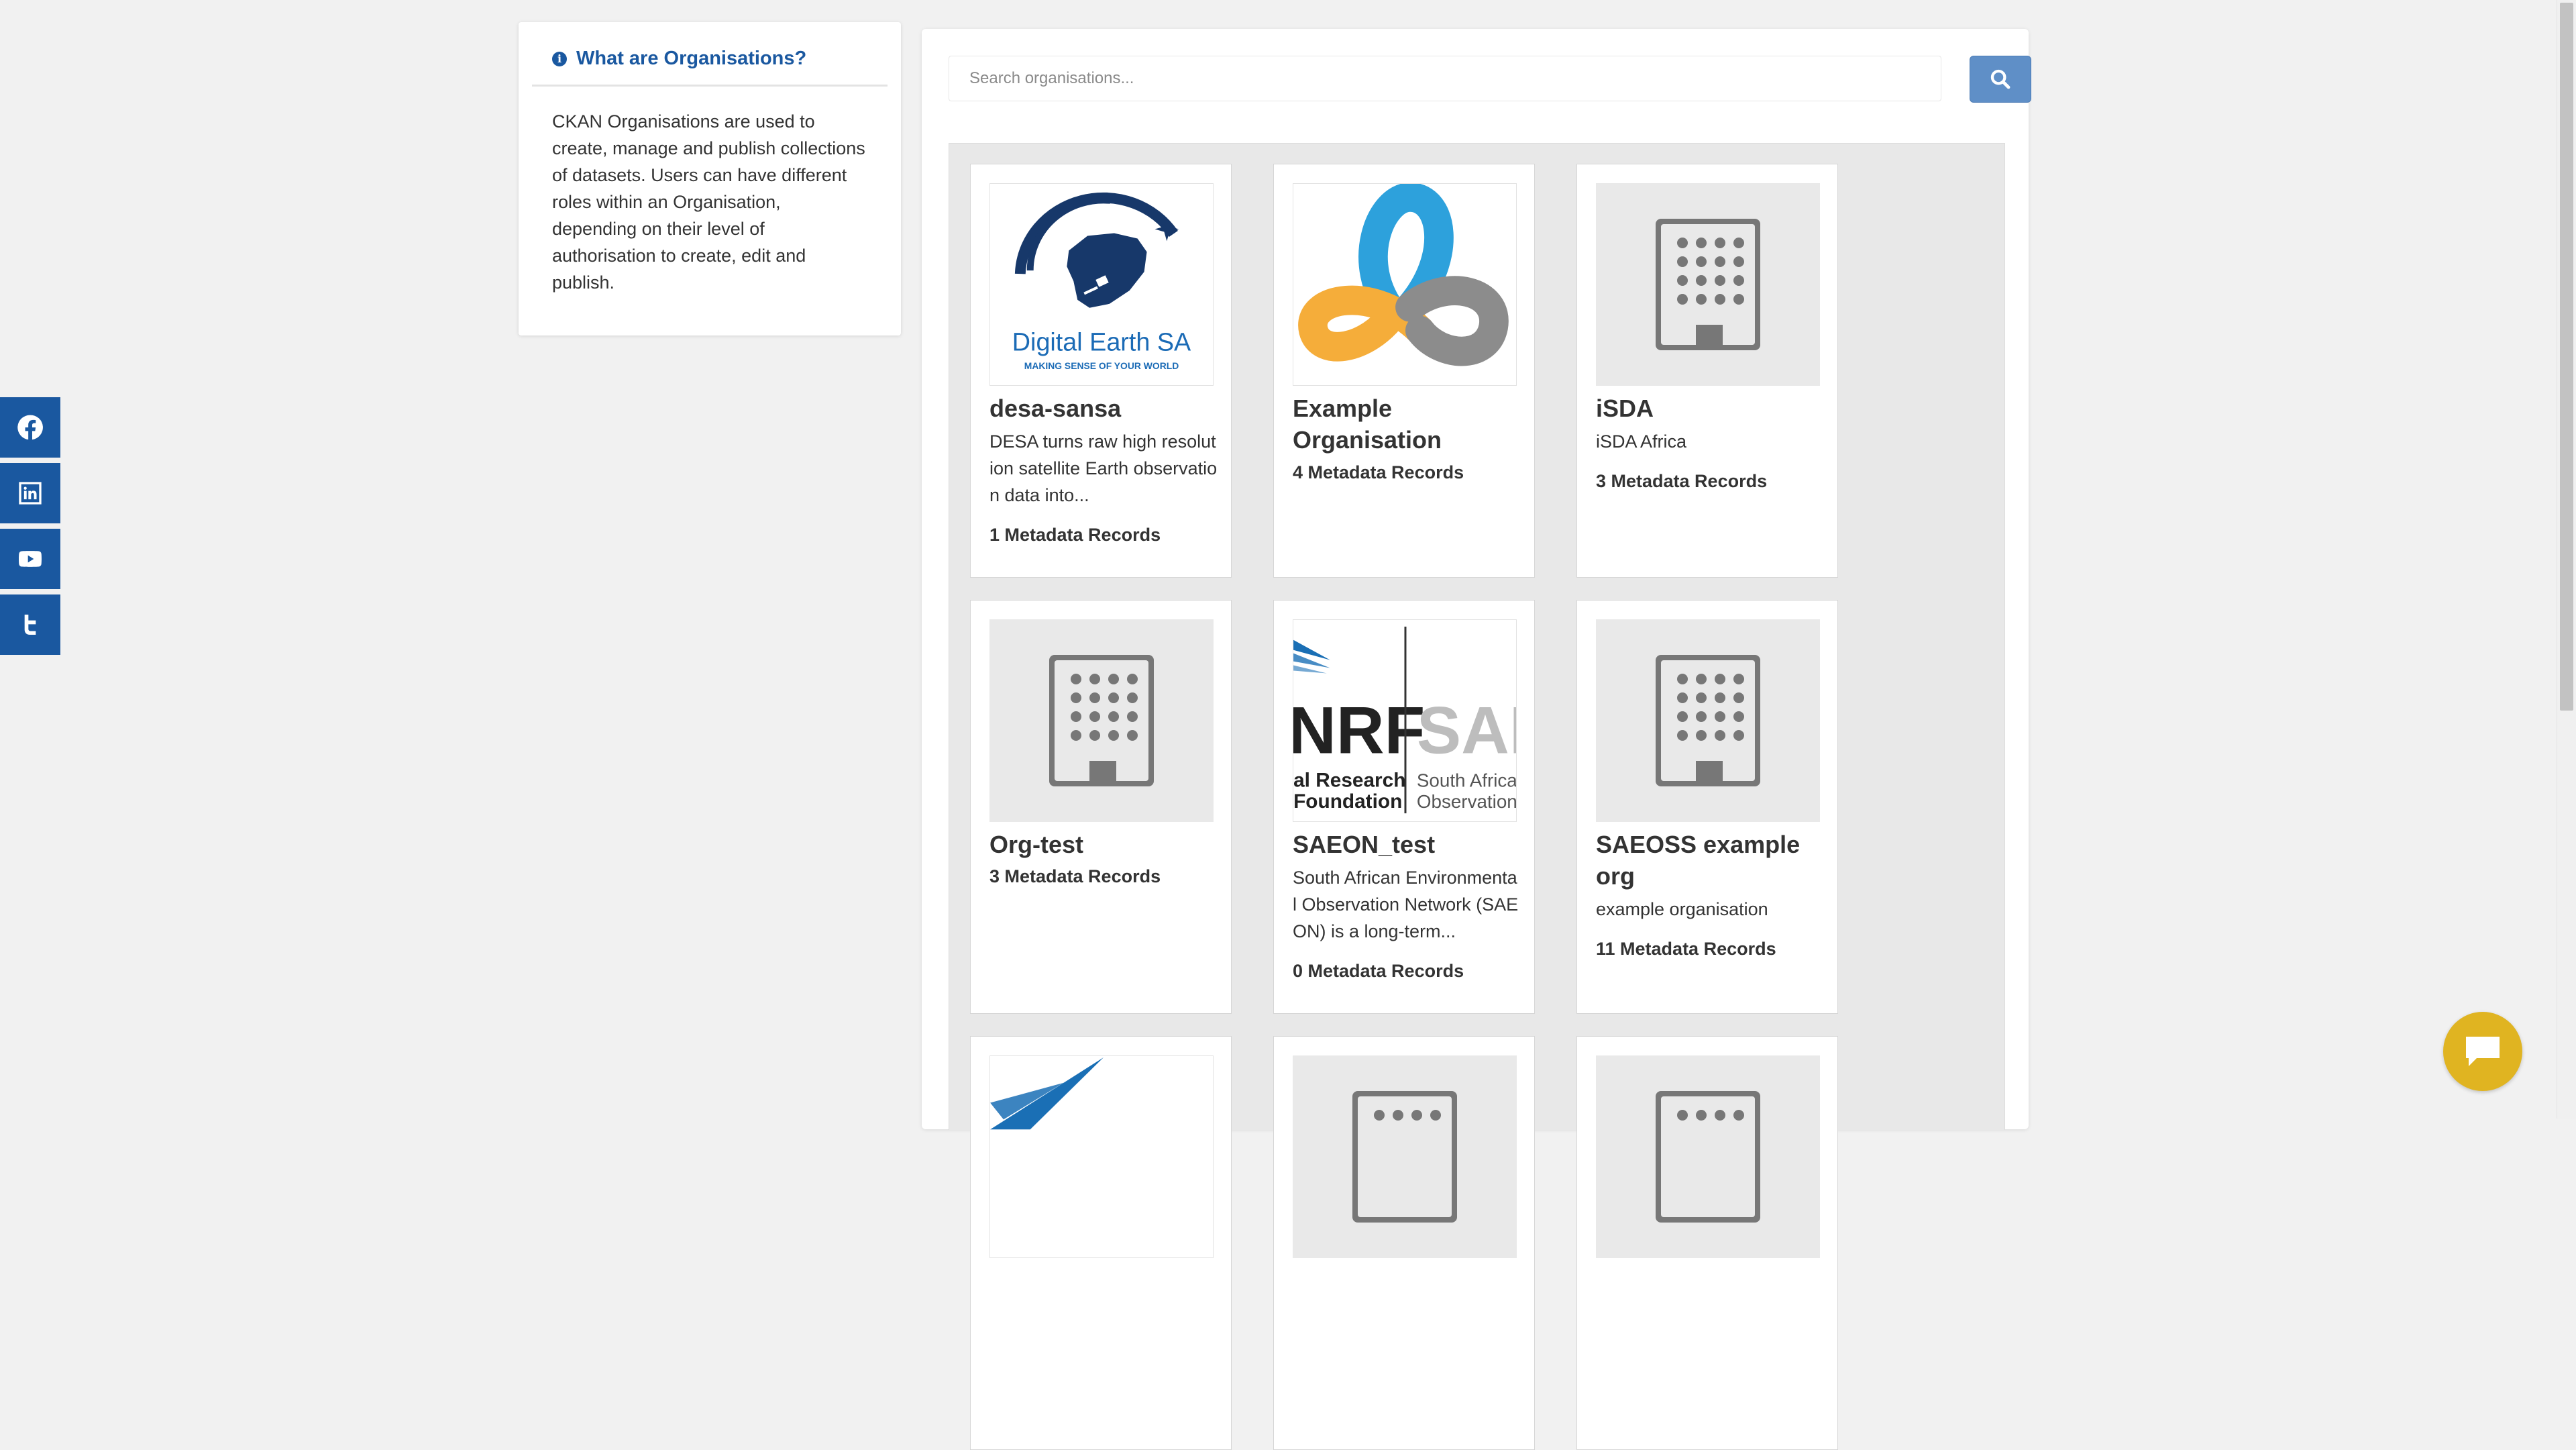 The height and width of the screenshot is (1450, 2576). Describe the element at coordinates (1403, 275) in the screenshot. I see `example-org-logo` at that location.